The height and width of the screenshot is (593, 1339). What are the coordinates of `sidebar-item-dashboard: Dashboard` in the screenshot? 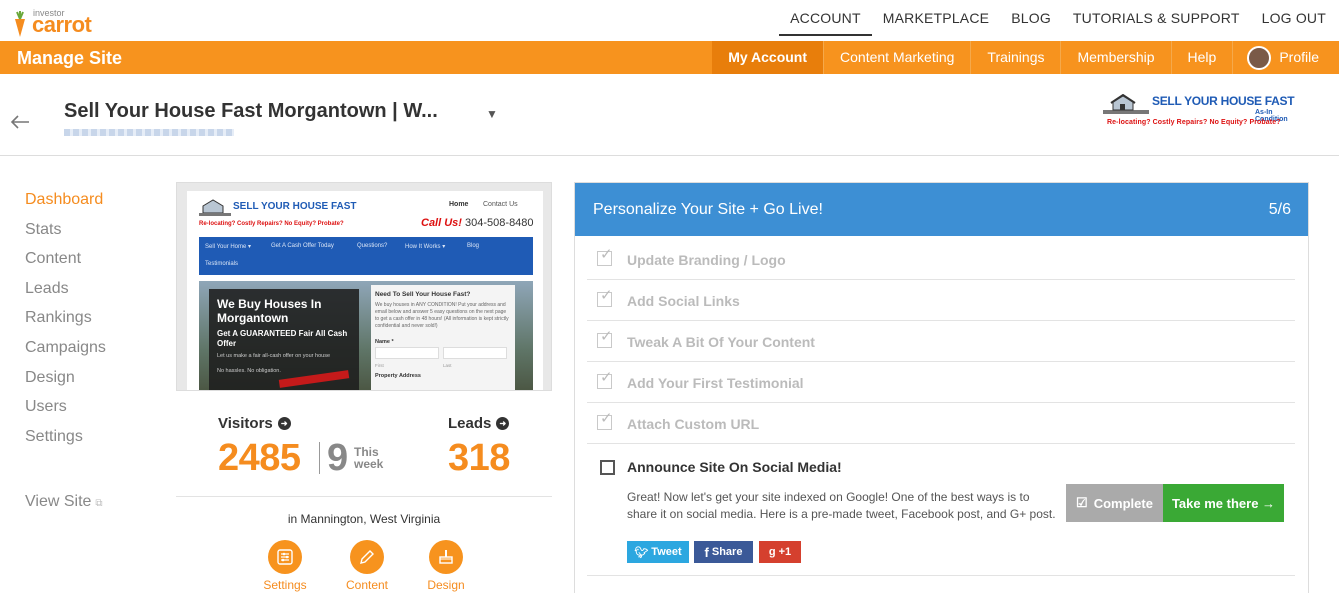 It's located at (90, 205).